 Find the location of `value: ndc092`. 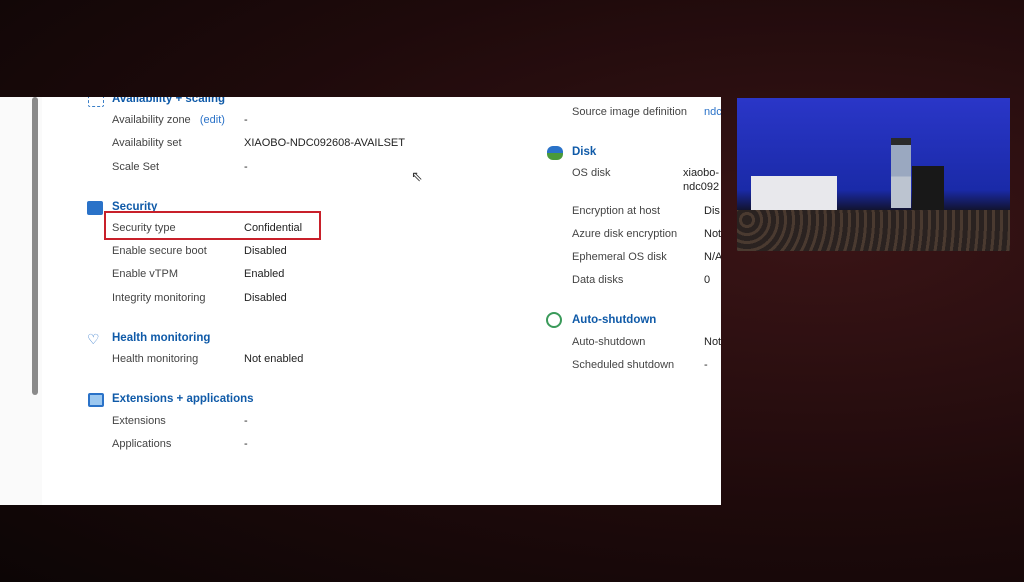

value: ndc092 is located at coordinates (701, 187).